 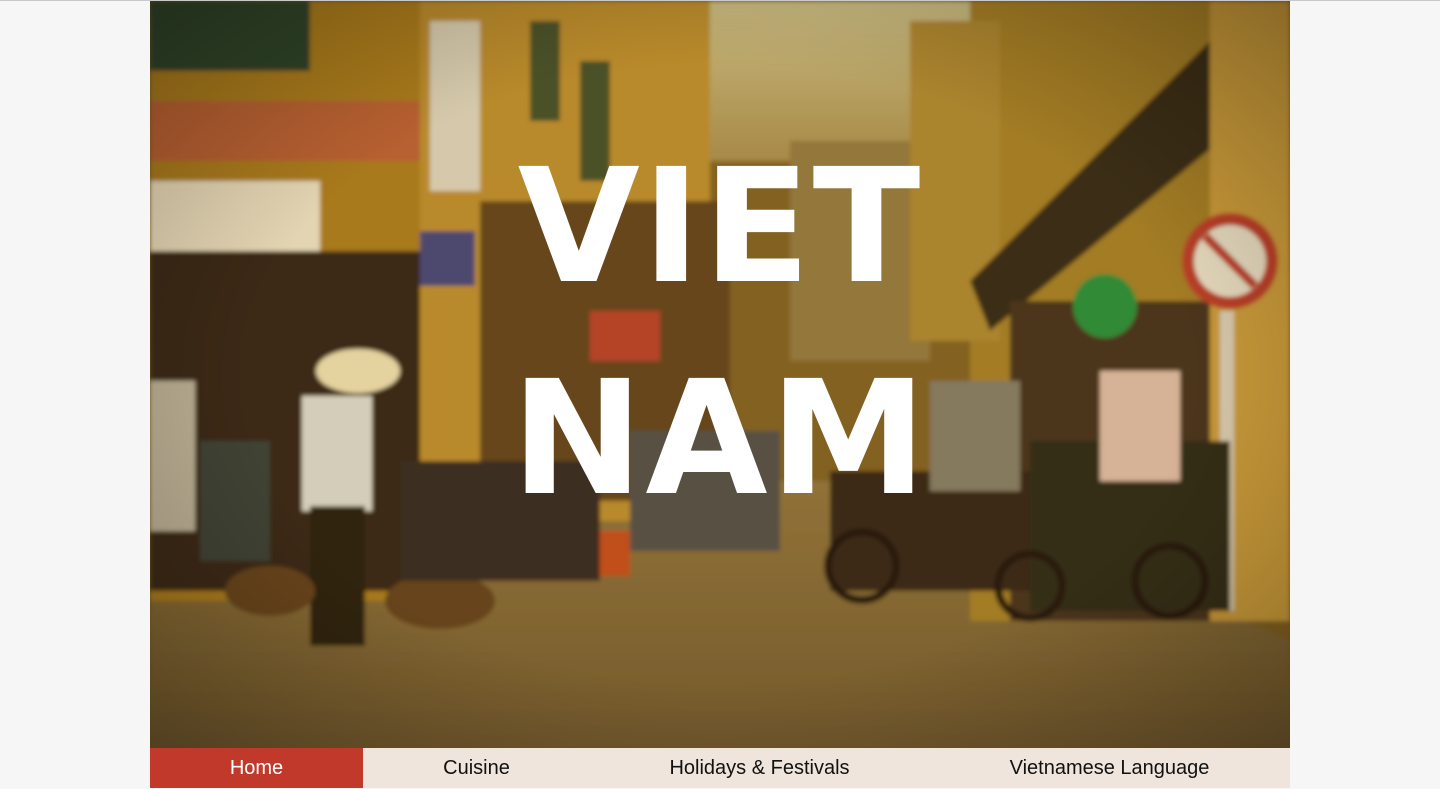 What do you see at coordinates (759, 768) in the screenshot?
I see `nav-item-holidays-festivals: Holidays & Festivals` at bounding box center [759, 768].